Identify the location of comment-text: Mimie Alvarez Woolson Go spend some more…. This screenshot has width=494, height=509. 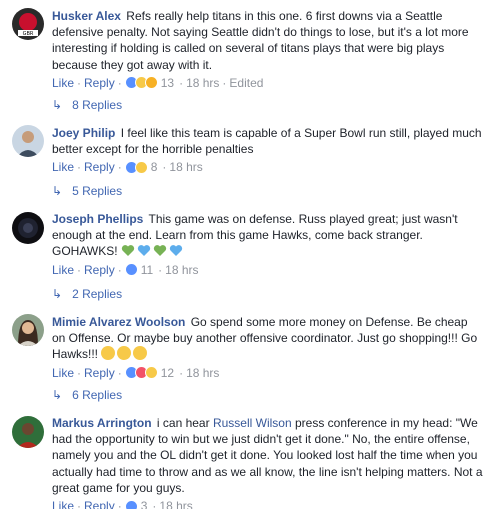
(268, 338).